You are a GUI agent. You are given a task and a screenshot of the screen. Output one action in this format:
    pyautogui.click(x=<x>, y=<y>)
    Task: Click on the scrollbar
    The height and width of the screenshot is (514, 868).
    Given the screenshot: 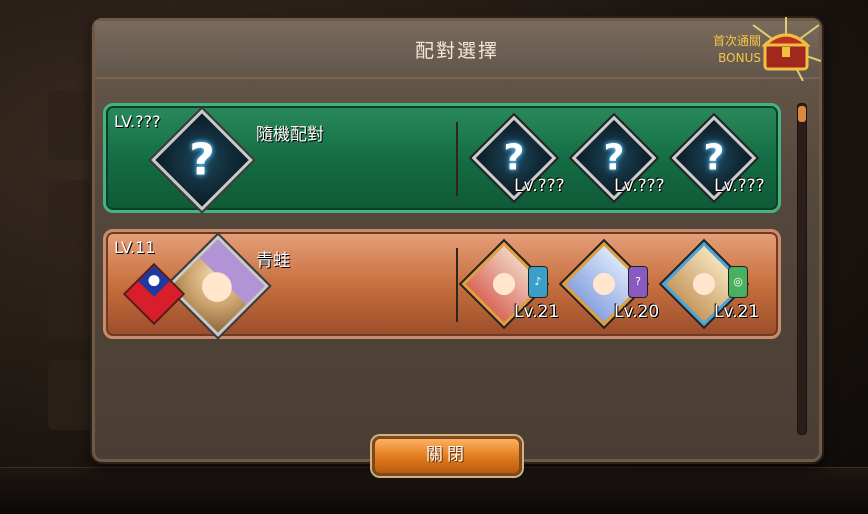 What is the action you would take?
    pyautogui.click(x=802, y=269)
    